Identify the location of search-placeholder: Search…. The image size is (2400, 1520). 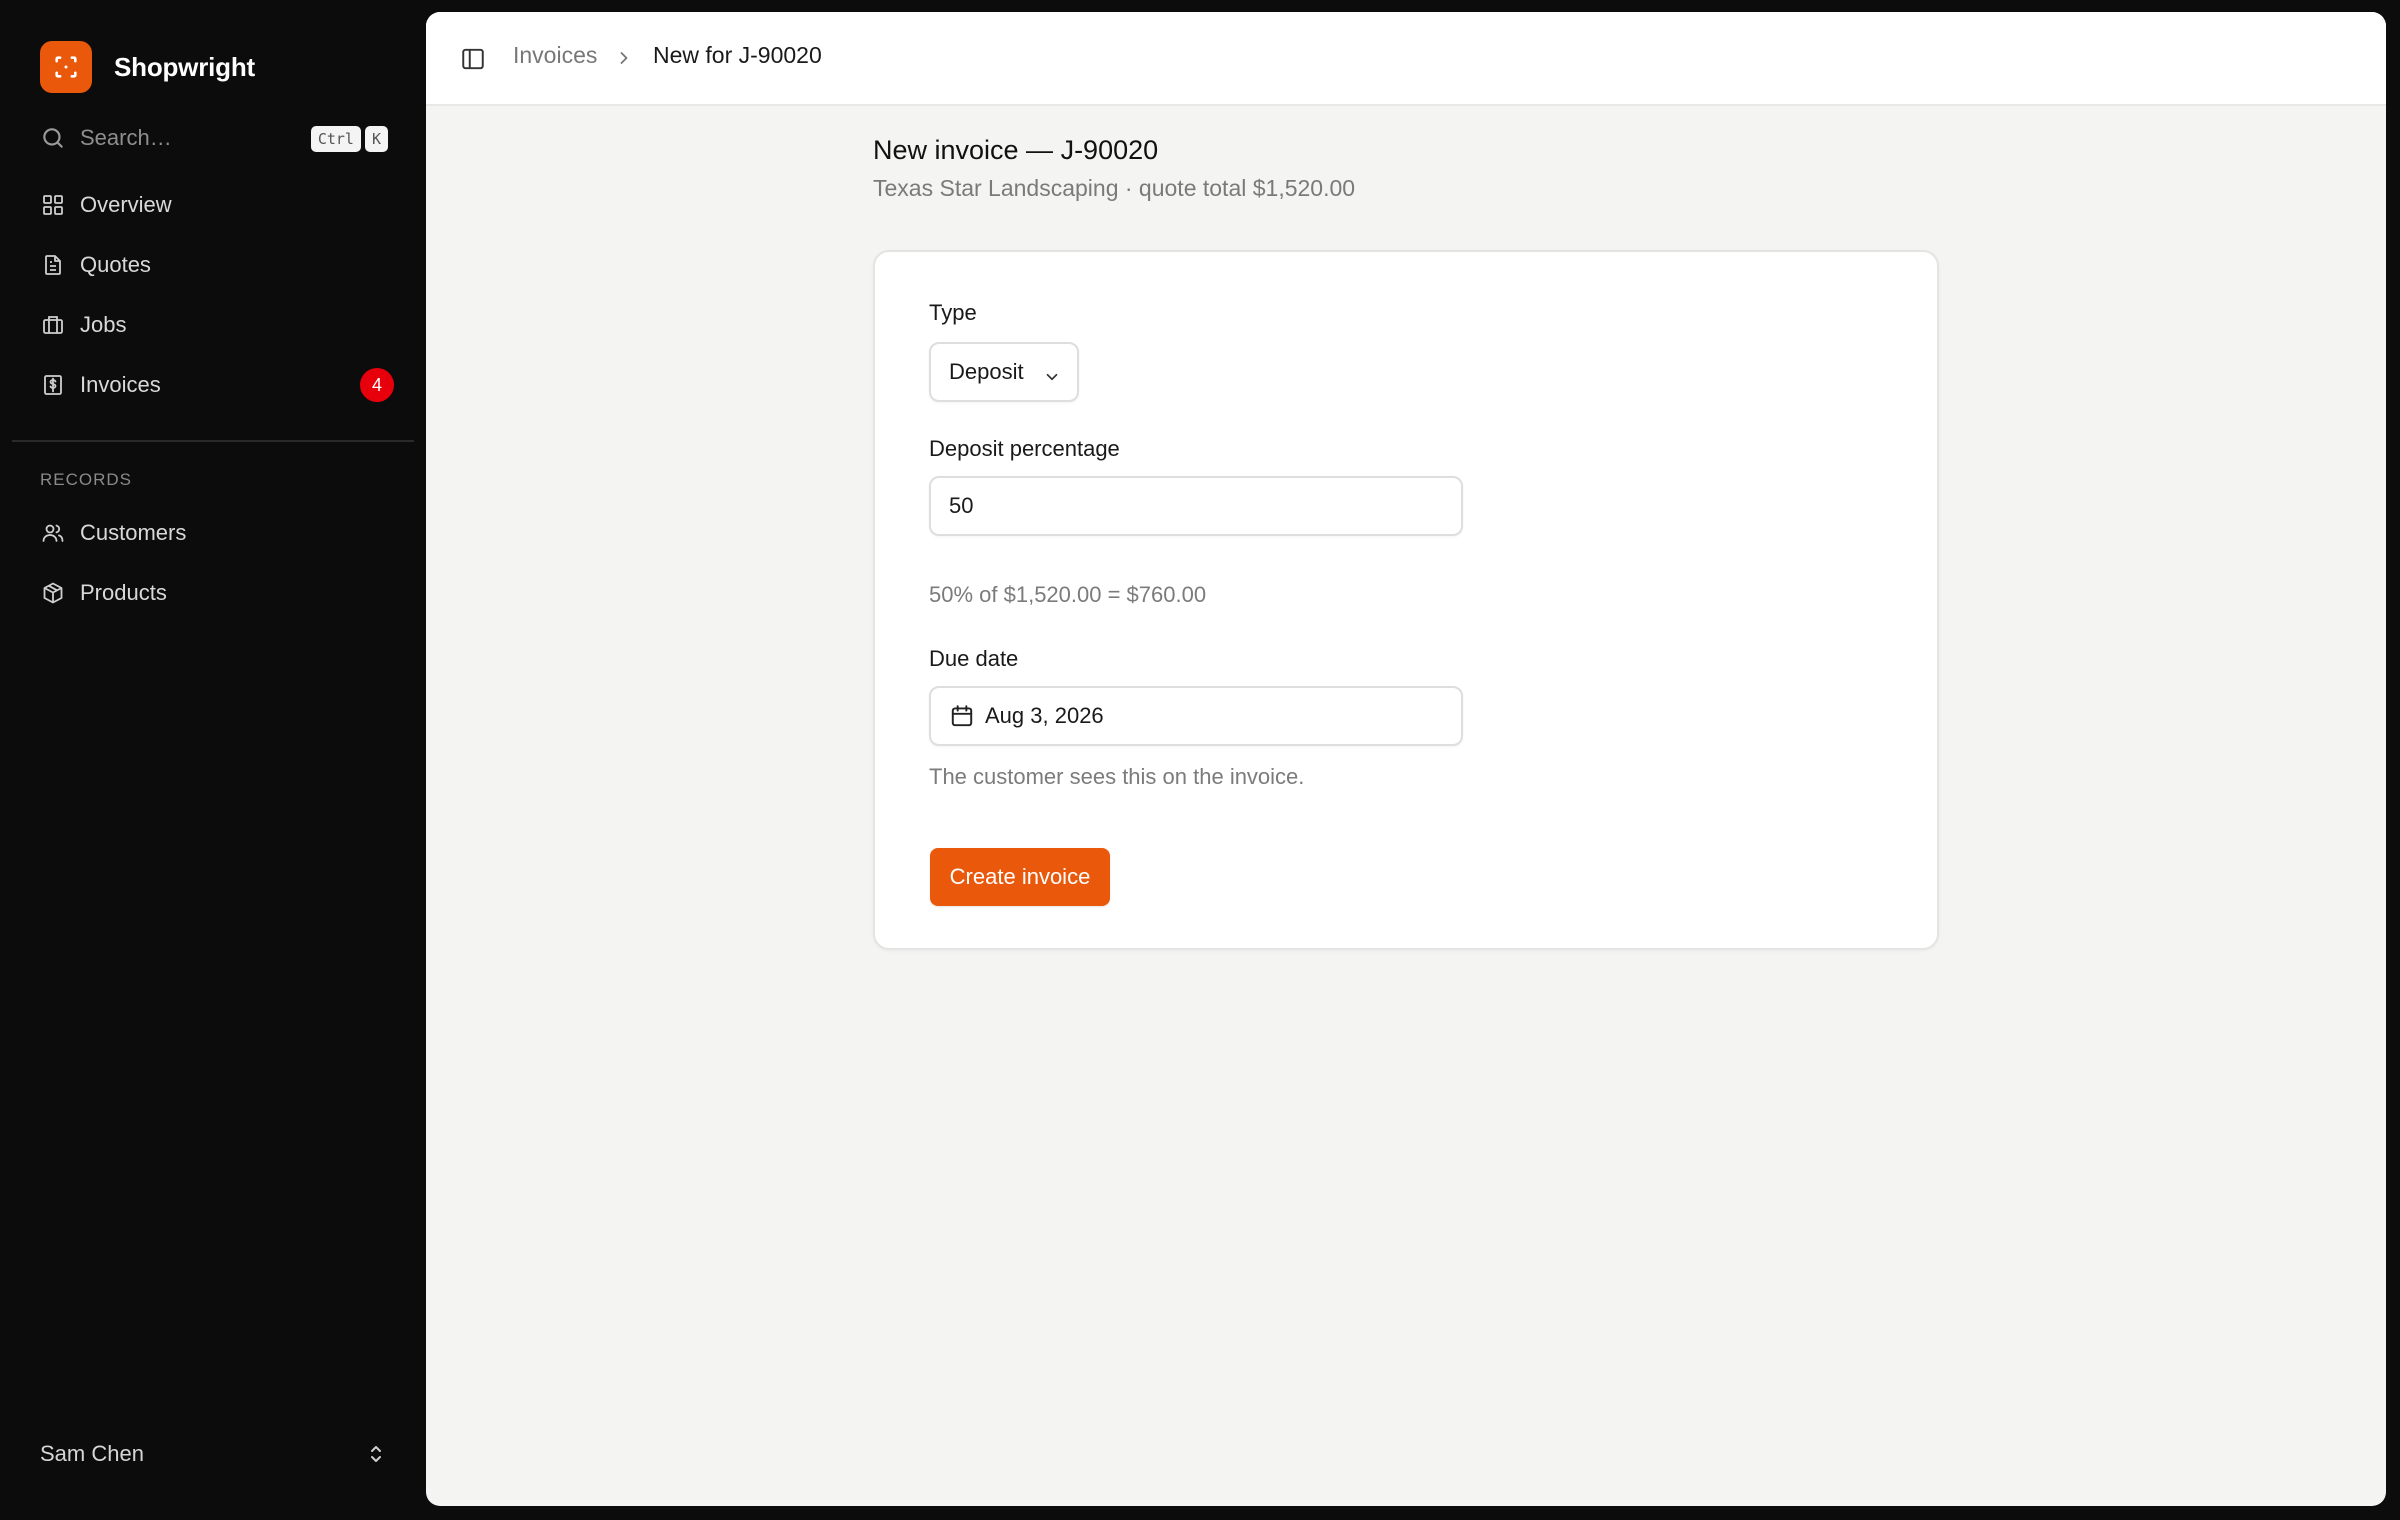
(126, 137).